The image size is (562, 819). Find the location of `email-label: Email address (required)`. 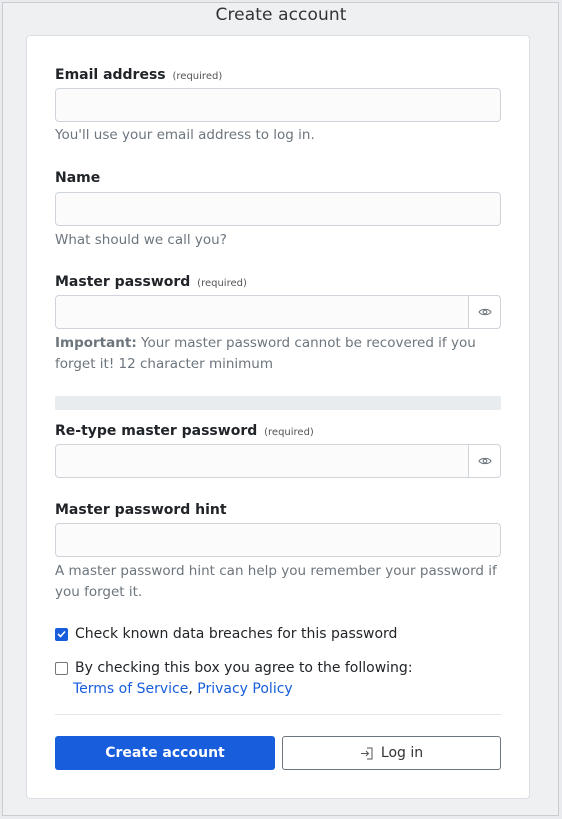

email-label: Email address (required) is located at coordinates (138, 75).